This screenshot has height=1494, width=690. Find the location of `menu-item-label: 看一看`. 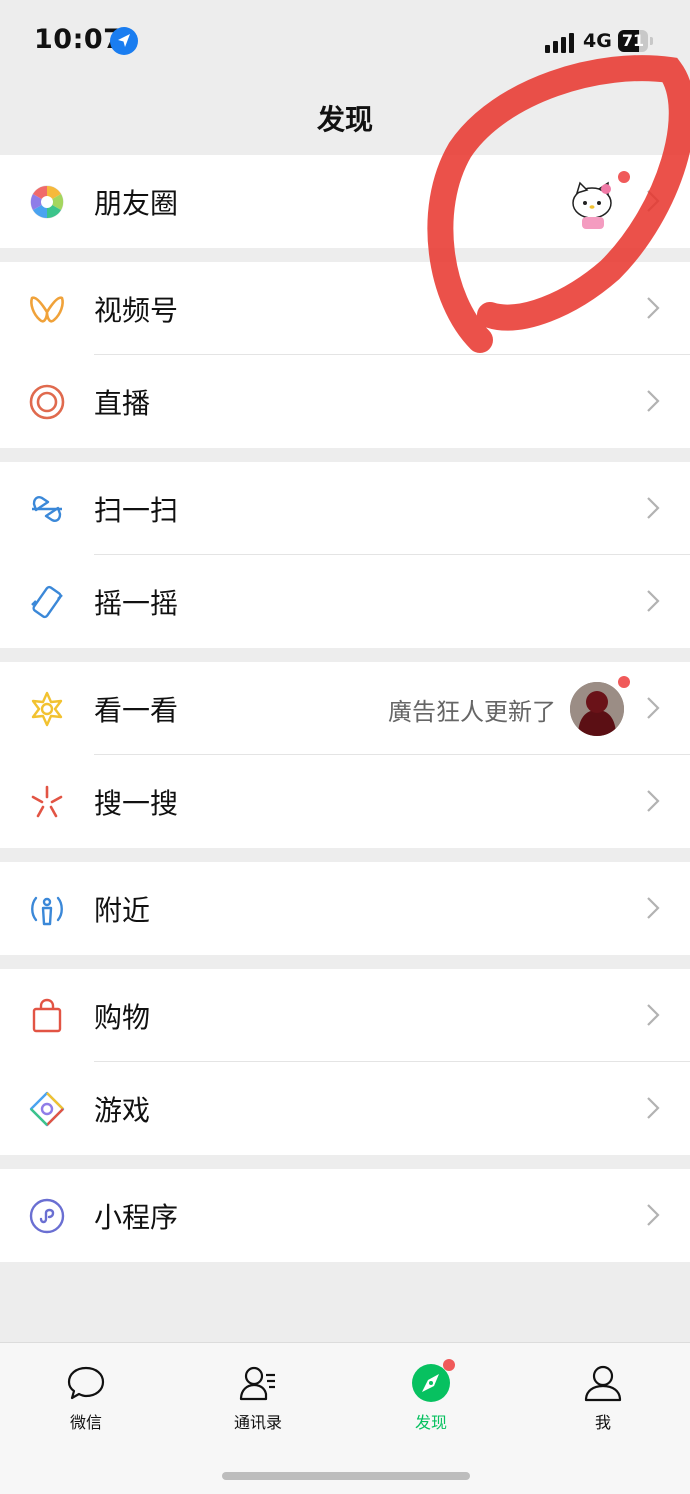

menu-item-label: 看一看 is located at coordinates (136, 710).